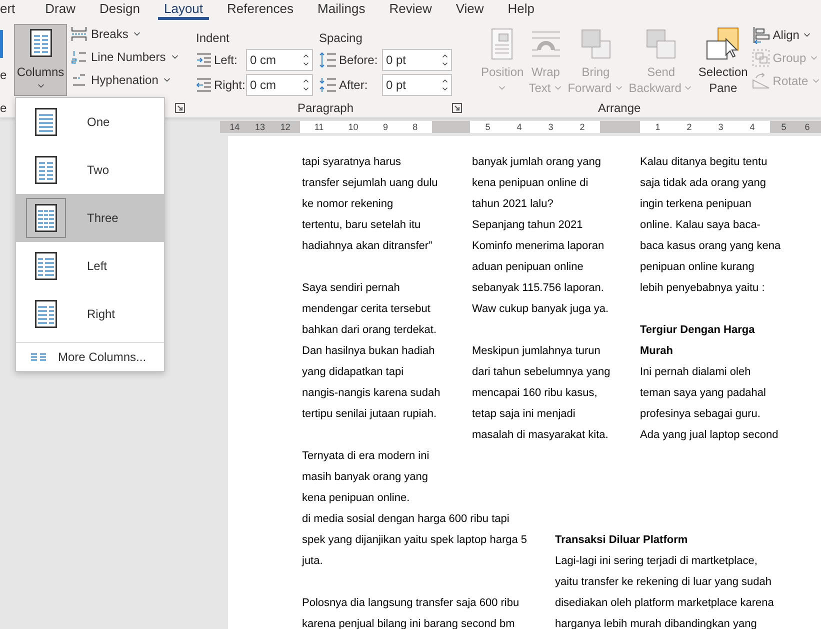 The width and height of the screenshot is (821, 629). What do you see at coordinates (536, 351) in the screenshot?
I see `body-text-line: Meskipun jumlahnya turun` at bounding box center [536, 351].